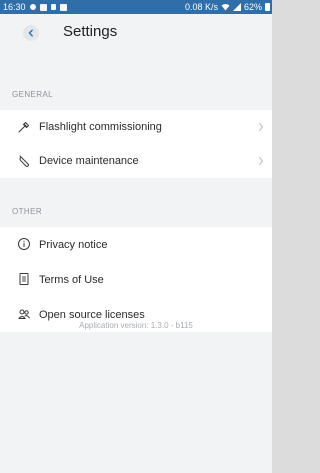 The image size is (320, 473). I want to click on wifi-icon, so click(225, 7).